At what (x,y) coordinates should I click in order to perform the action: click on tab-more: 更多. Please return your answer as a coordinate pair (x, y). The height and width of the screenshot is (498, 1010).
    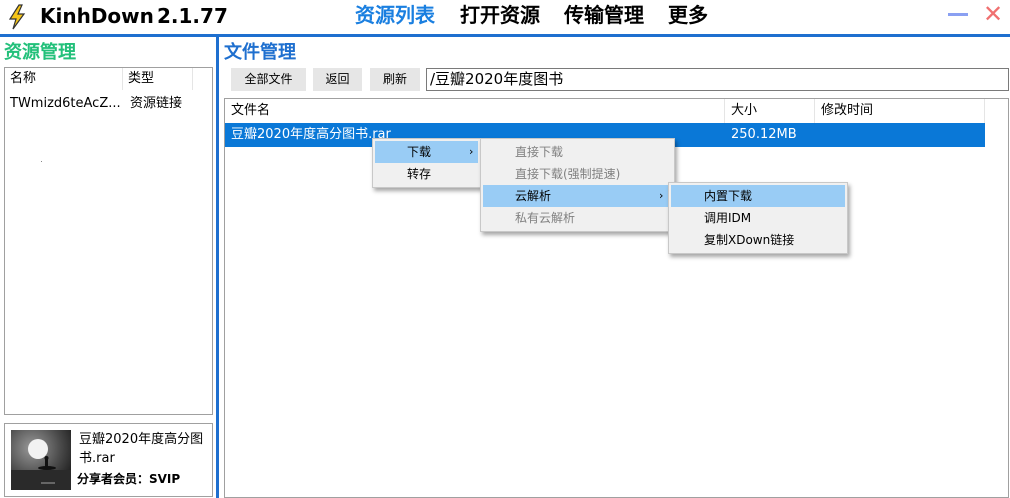
    Looking at the image, I should click on (688, 15).